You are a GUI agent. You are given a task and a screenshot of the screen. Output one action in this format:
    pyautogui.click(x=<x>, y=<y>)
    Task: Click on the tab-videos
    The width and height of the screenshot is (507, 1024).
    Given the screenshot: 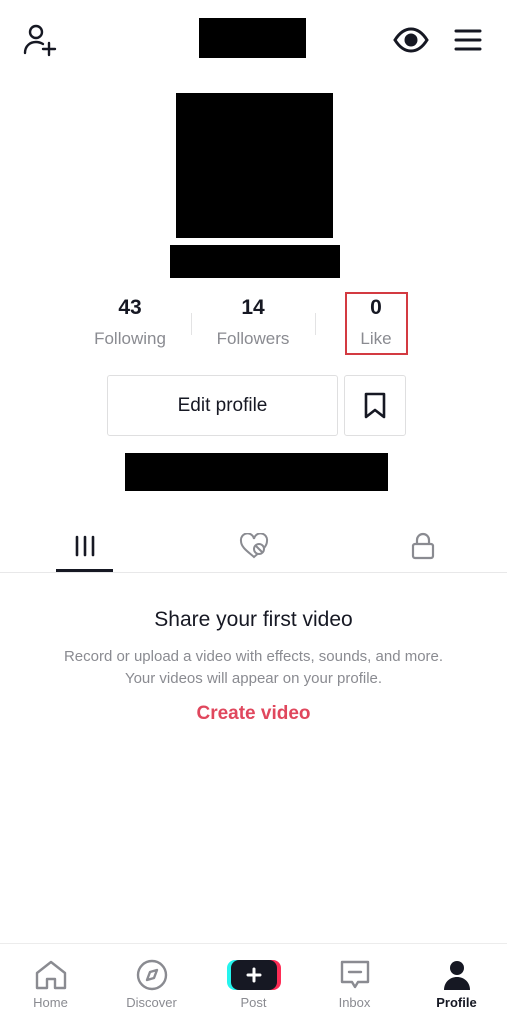 What is the action you would take?
    pyautogui.click(x=84, y=546)
    